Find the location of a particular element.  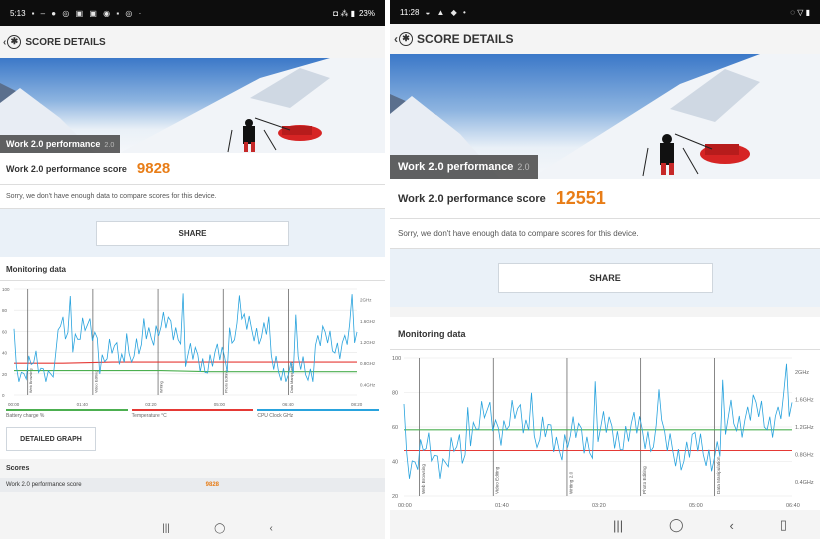

legend-battery: Battery charge % is located at coordinates (67, 414).